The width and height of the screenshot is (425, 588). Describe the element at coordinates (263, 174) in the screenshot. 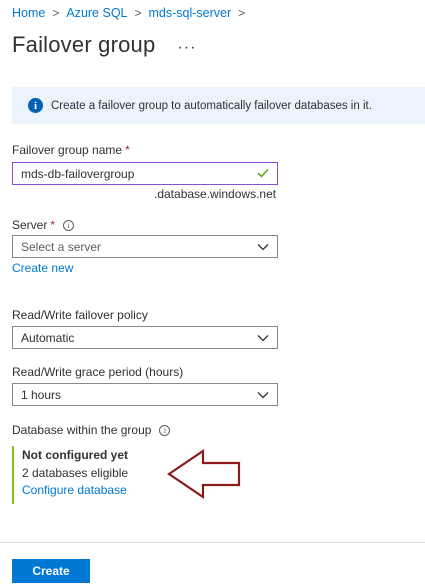

I see `checkmark-icon` at that location.